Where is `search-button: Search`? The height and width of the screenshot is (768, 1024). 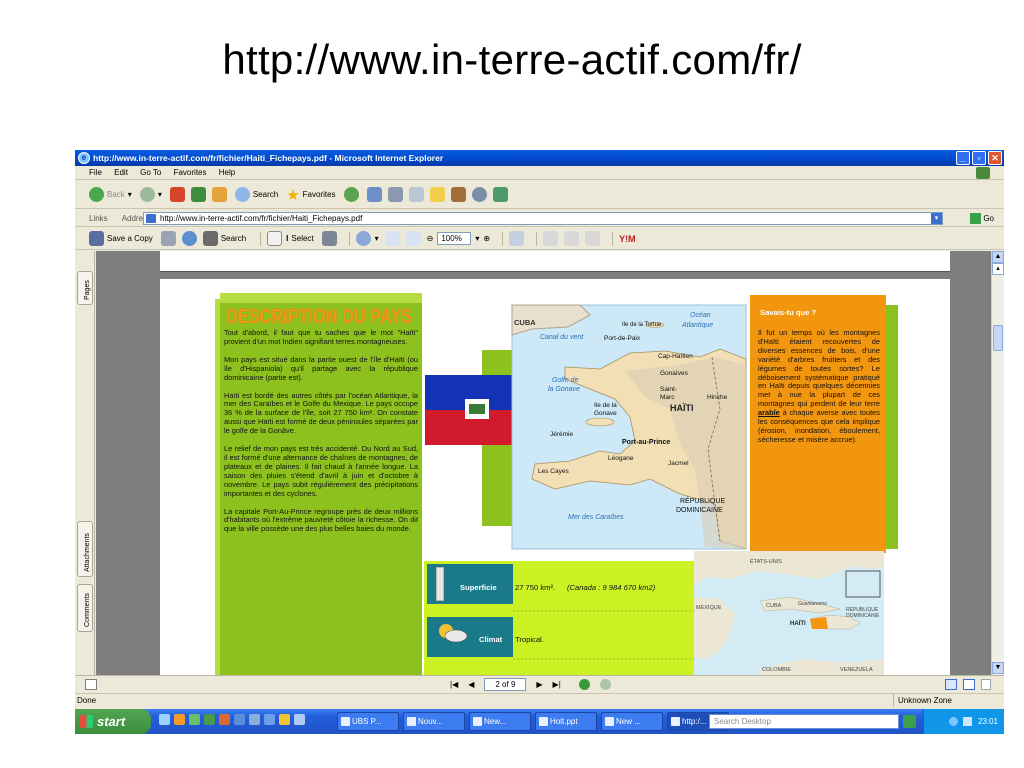
search-button: Search is located at coordinates (256, 194).